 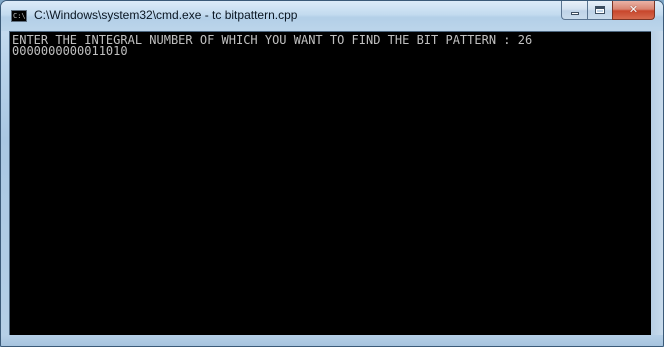 I want to click on cmd-icon: C:\, so click(x=19, y=16).